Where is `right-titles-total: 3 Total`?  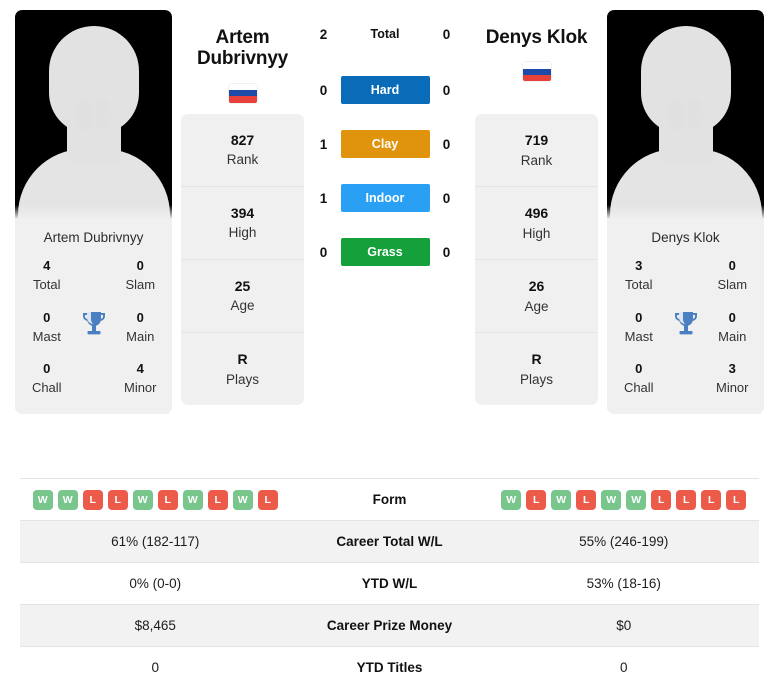 right-titles-total: 3 Total is located at coordinates (639, 276).